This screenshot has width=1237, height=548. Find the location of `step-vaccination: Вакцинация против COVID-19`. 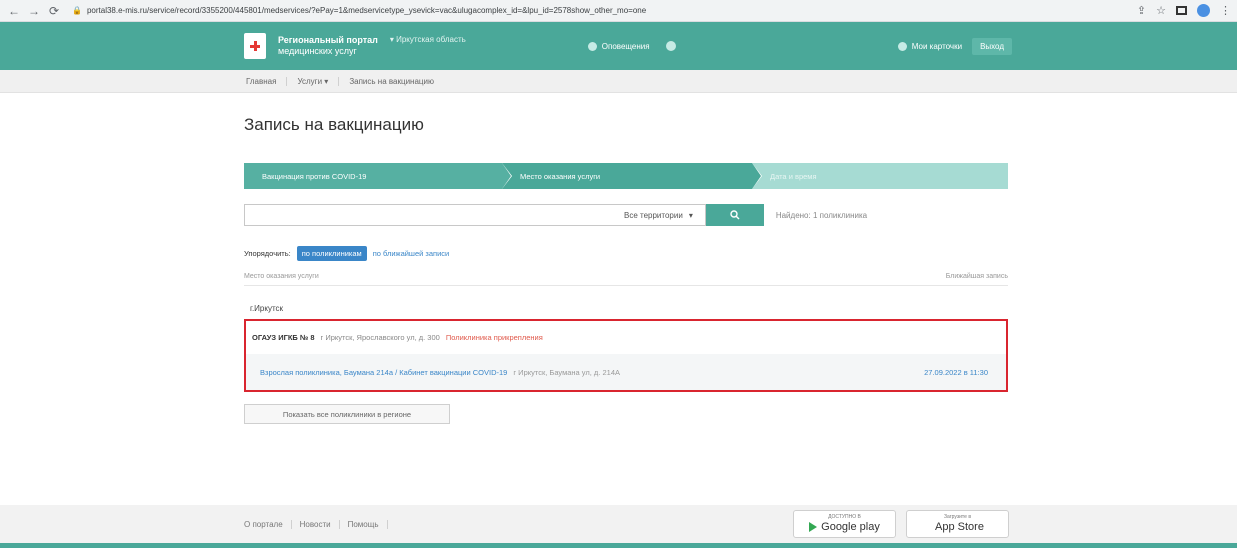

step-vaccination: Вакцинация против COVID-19 is located at coordinates (378, 176).